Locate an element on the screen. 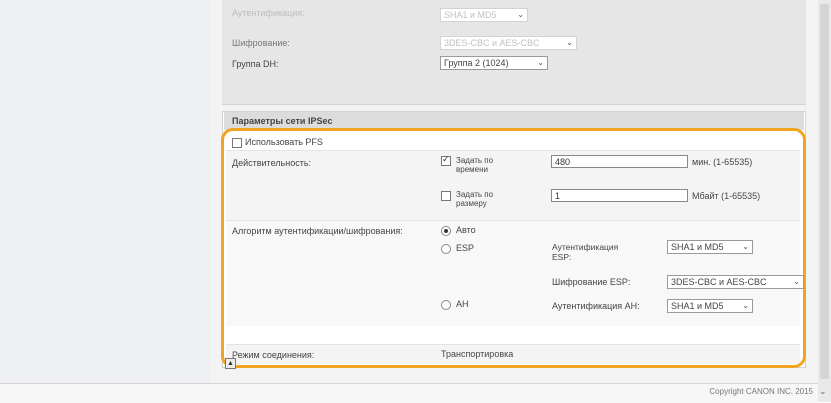  esp-radio-label: ESP is located at coordinates (465, 248).